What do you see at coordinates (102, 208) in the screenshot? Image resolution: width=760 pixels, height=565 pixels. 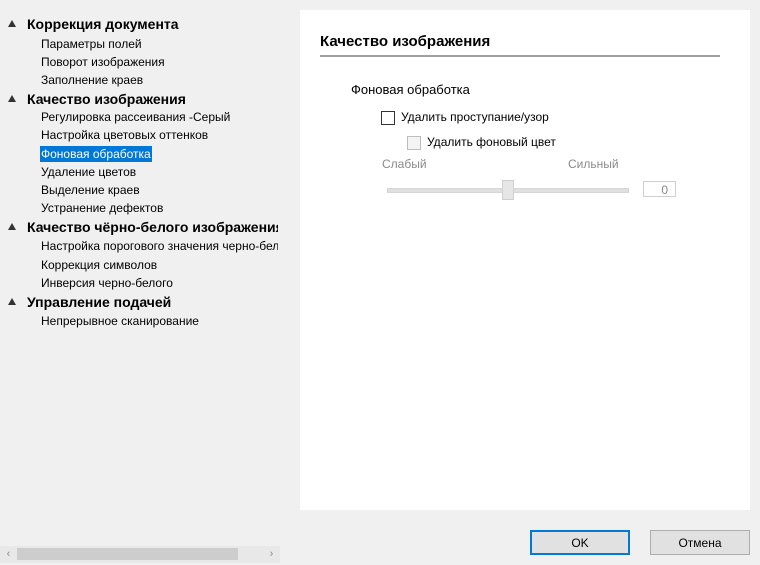 I see `tree-item-defect-removal: Устранение дефектов` at bounding box center [102, 208].